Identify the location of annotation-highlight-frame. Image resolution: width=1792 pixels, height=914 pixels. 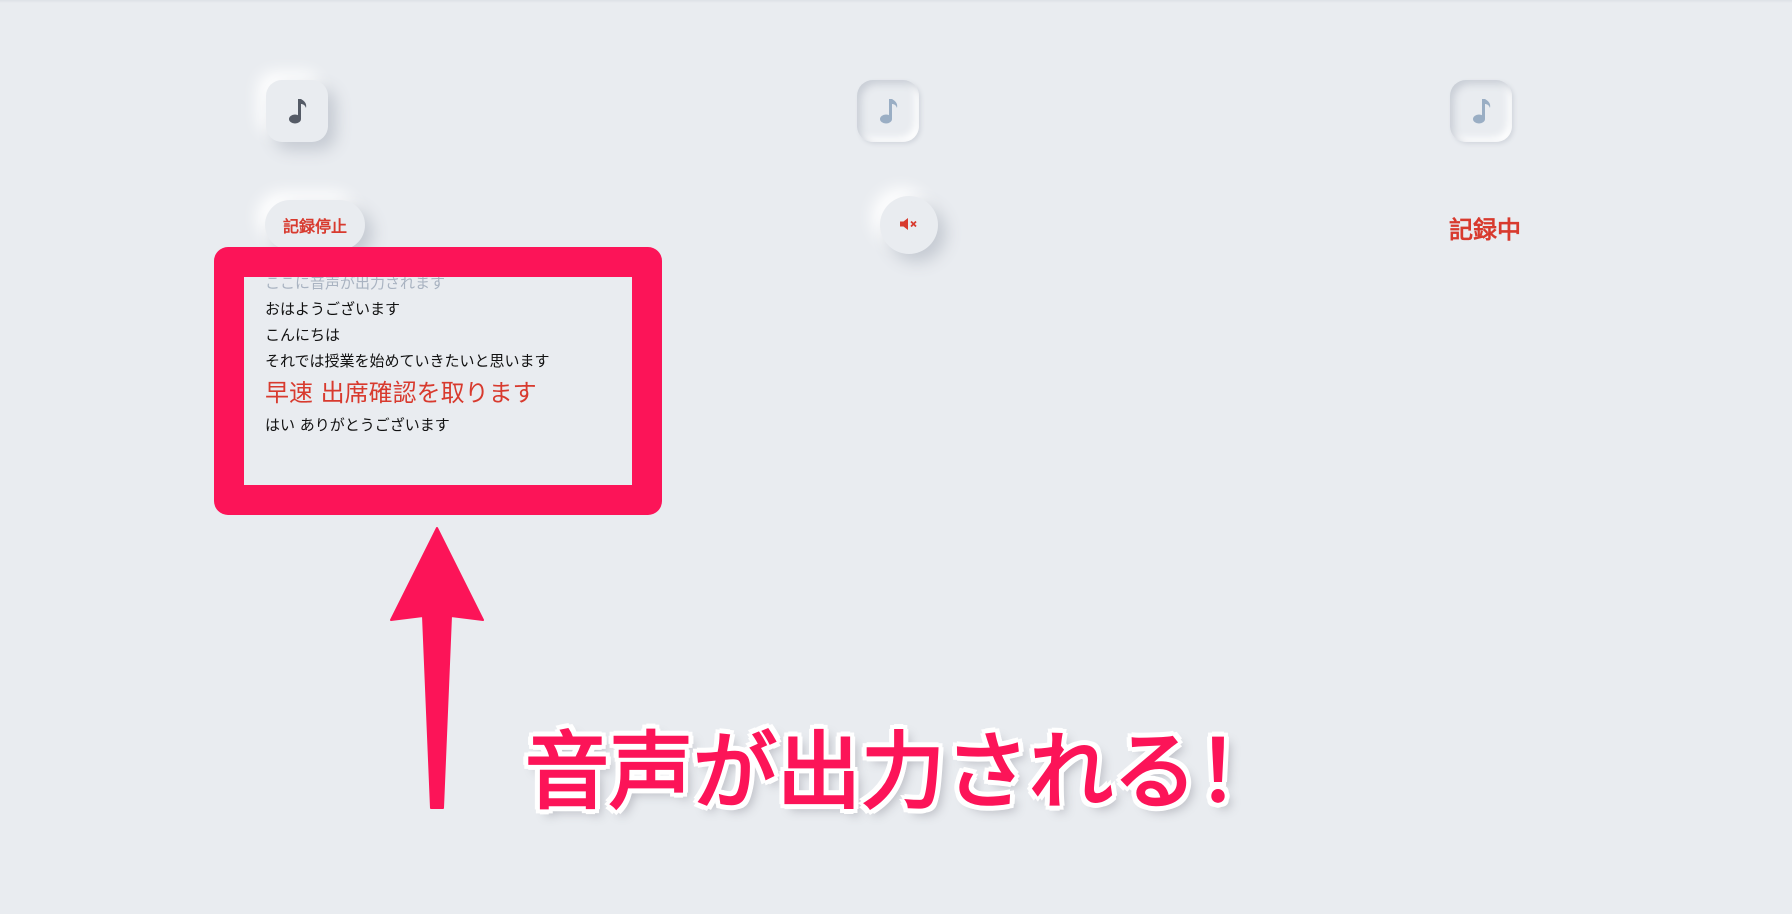
(438, 381).